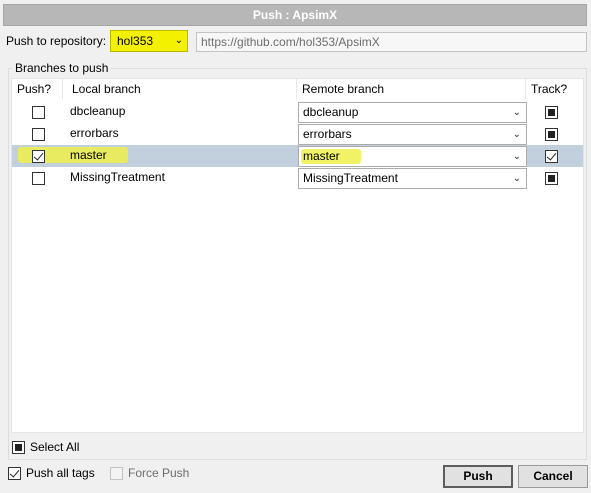  What do you see at coordinates (94, 133) in the screenshot?
I see `local-branch-name: errorbars` at bounding box center [94, 133].